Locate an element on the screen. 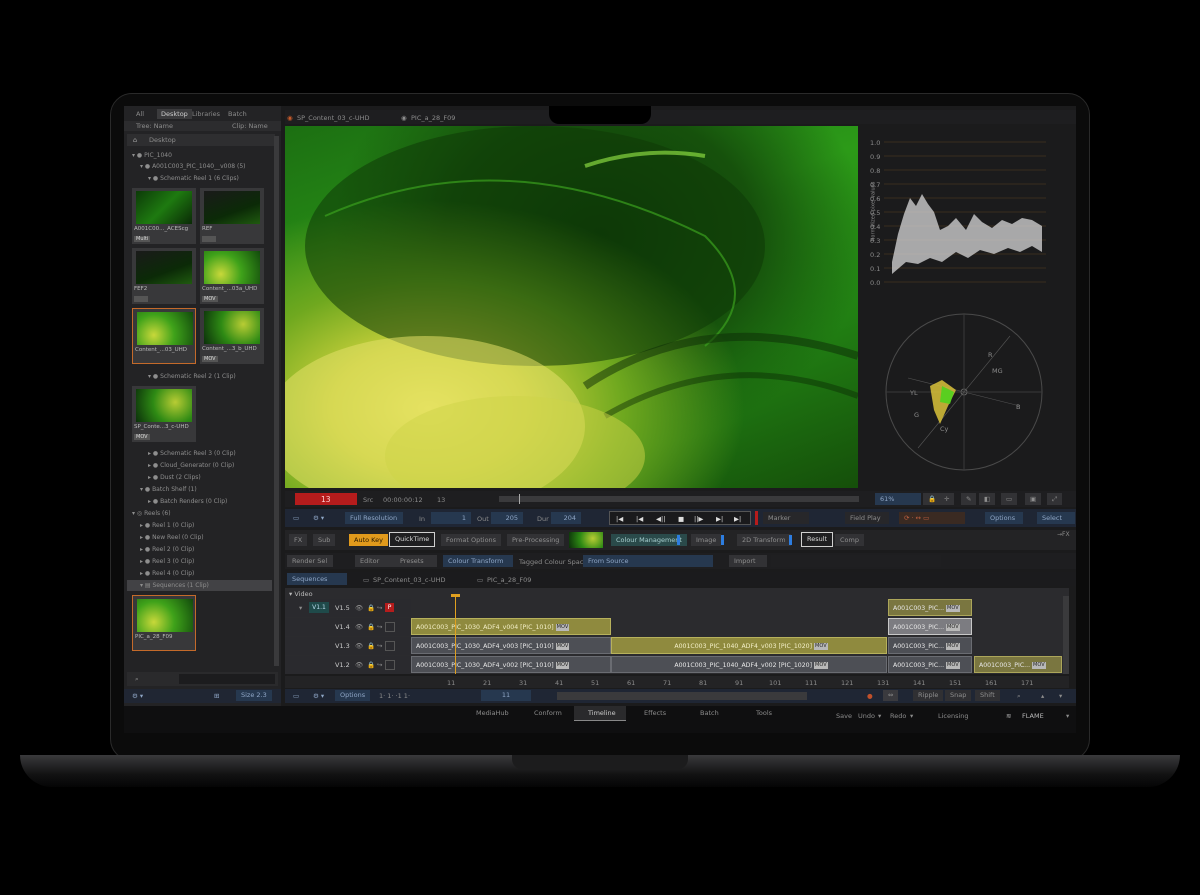 The image size is (1200, 895). layout-icon: ▣ is located at coordinates (1033, 499).